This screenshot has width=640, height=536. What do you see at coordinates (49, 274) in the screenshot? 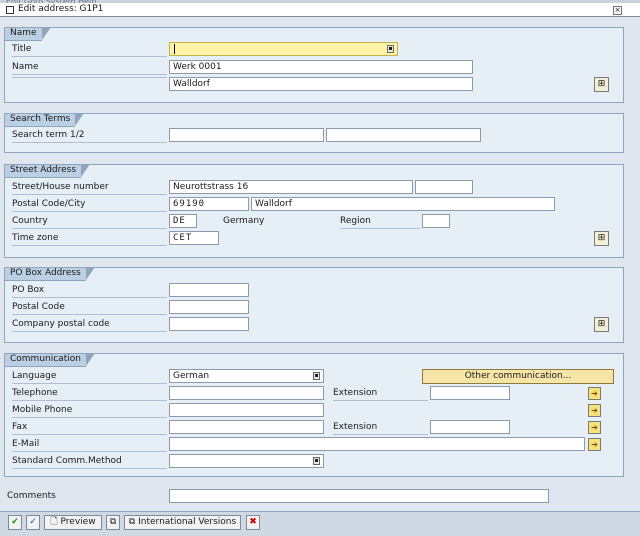
I see `pobox-section-title: PO Box Address` at bounding box center [49, 274].